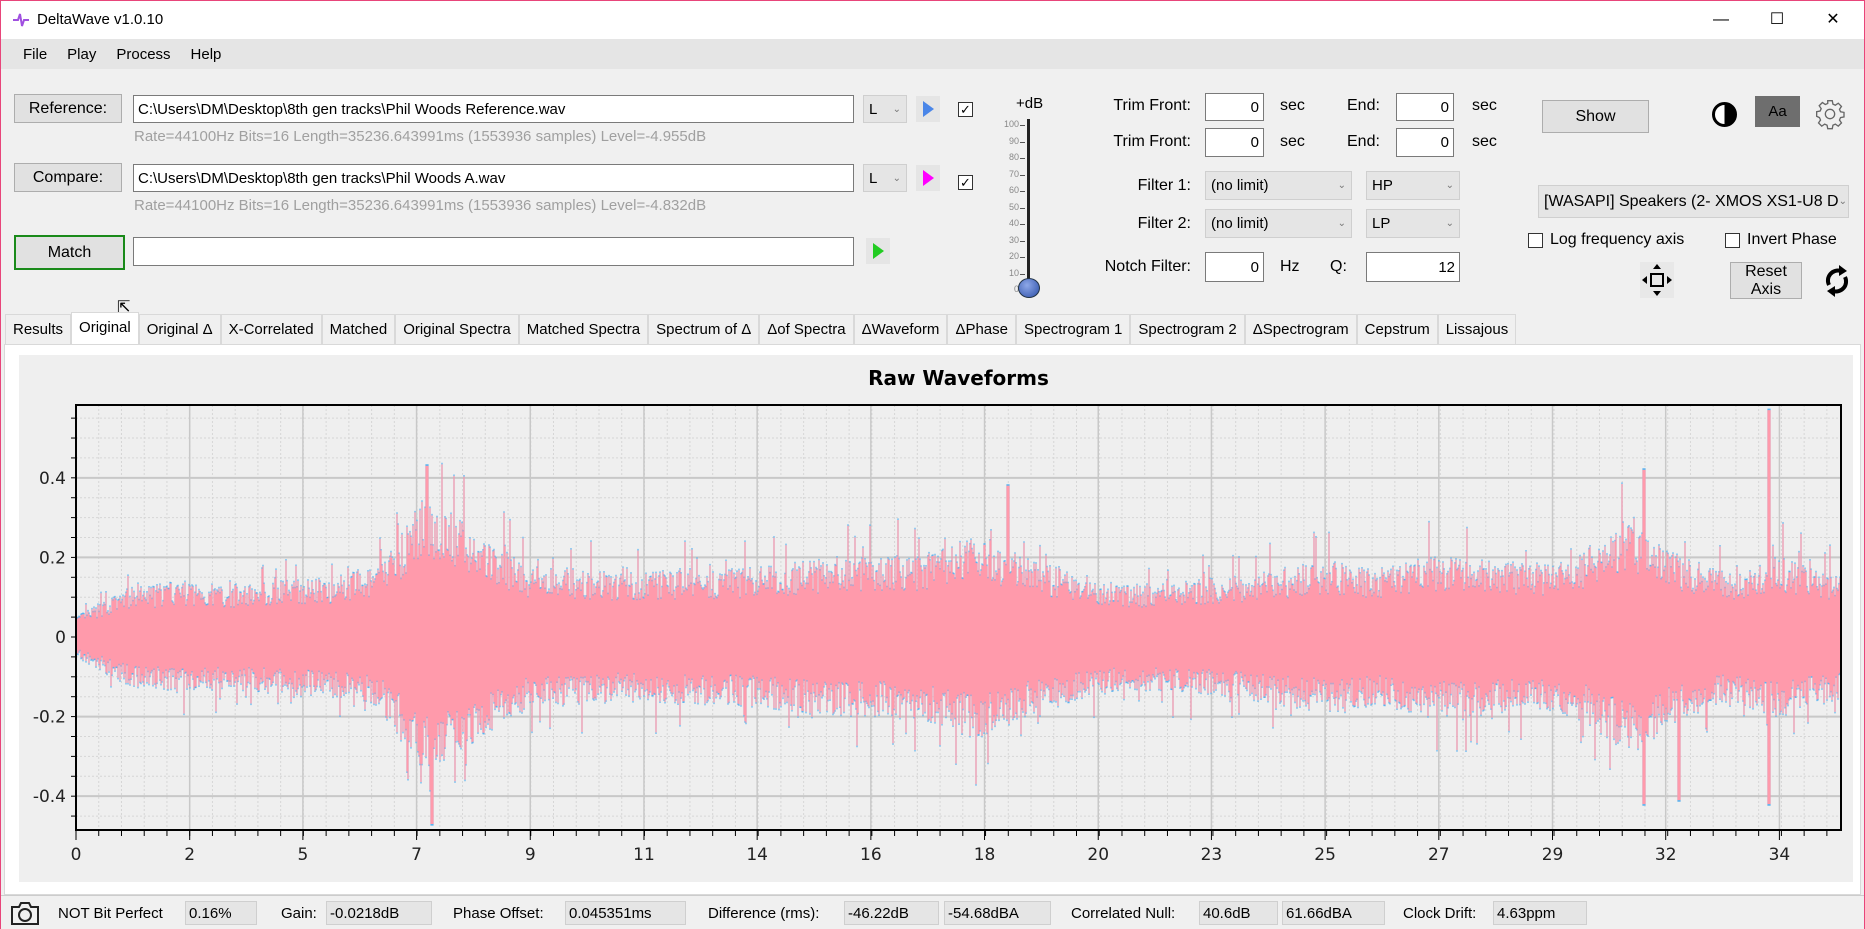 This screenshot has width=1865, height=929. What do you see at coordinates (143, 54) in the screenshot?
I see `menu-process: Process` at bounding box center [143, 54].